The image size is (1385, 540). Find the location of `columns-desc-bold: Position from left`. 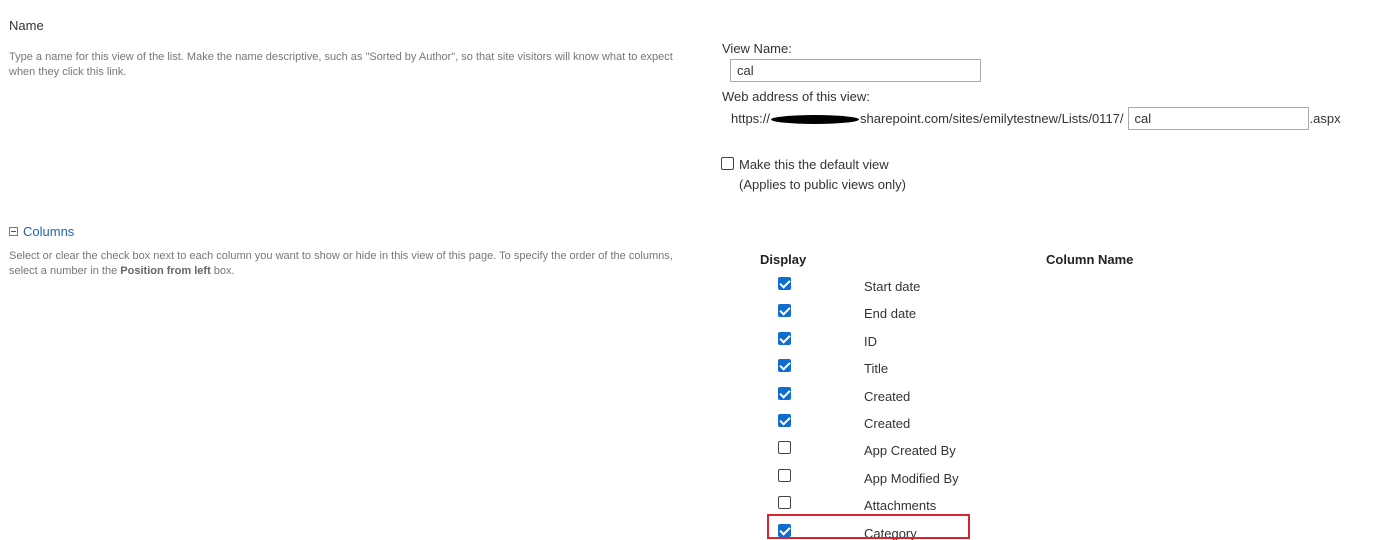

columns-desc-bold: Position from left is located at coordinates (165, 271).